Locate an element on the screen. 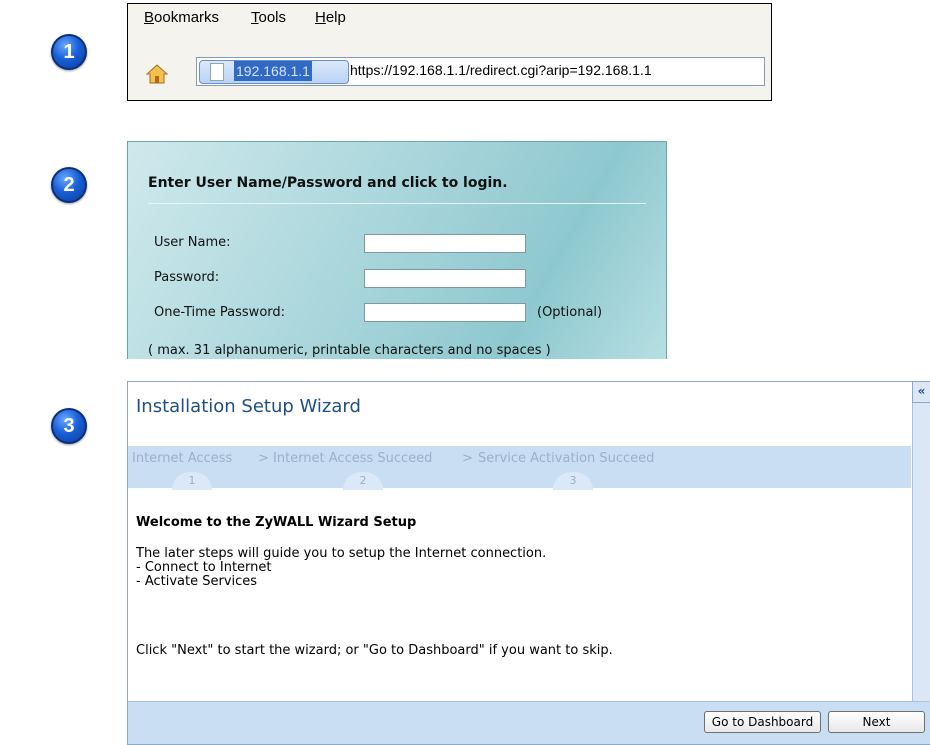 This screenshot has width=930, height=745. step-number-2: 2 is located at coordinates (363, 481).